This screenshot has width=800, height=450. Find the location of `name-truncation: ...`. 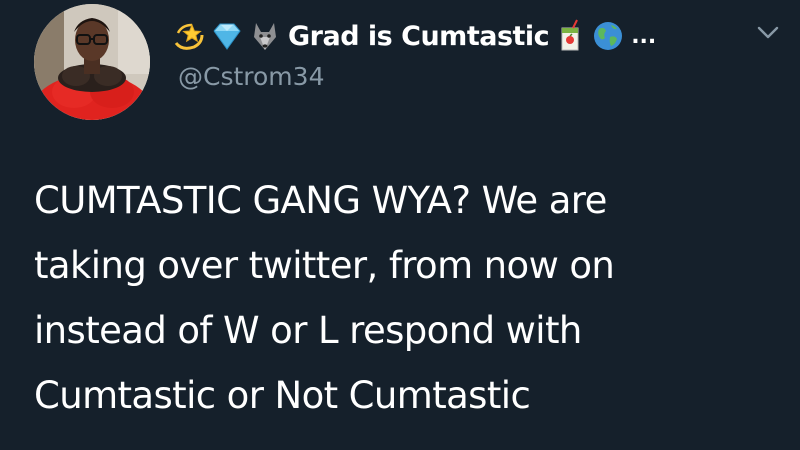

name-truncation: ... is located at coordinates (644, 36).